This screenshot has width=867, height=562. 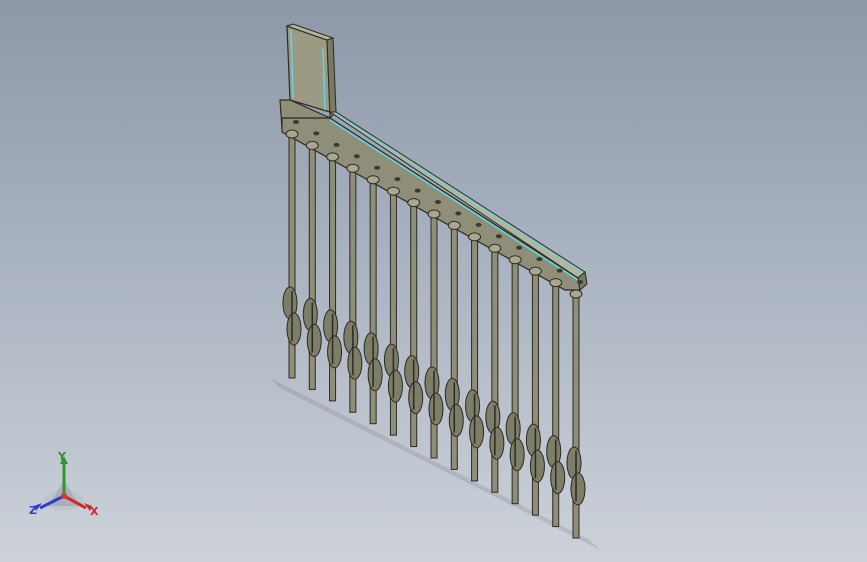 I want to click on triad-origin, so click(x=64, y=496).